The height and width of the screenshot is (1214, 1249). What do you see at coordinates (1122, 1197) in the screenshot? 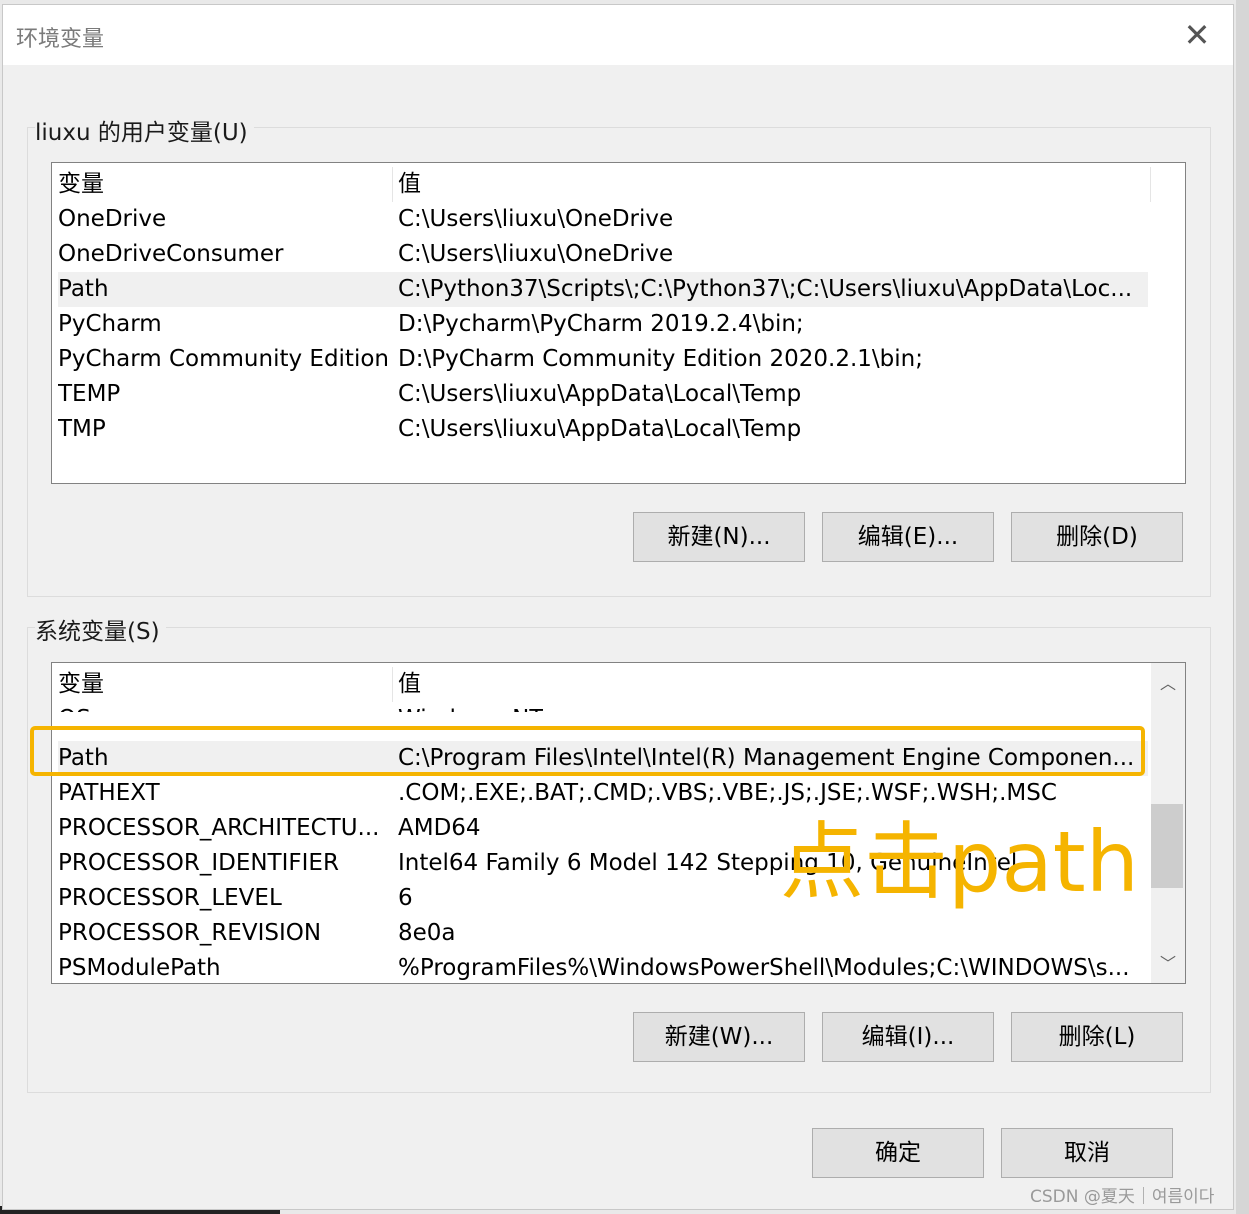
I see `watermark-text: CSDN @夏天｜여름이다` at bounding box center [1122, 1197].